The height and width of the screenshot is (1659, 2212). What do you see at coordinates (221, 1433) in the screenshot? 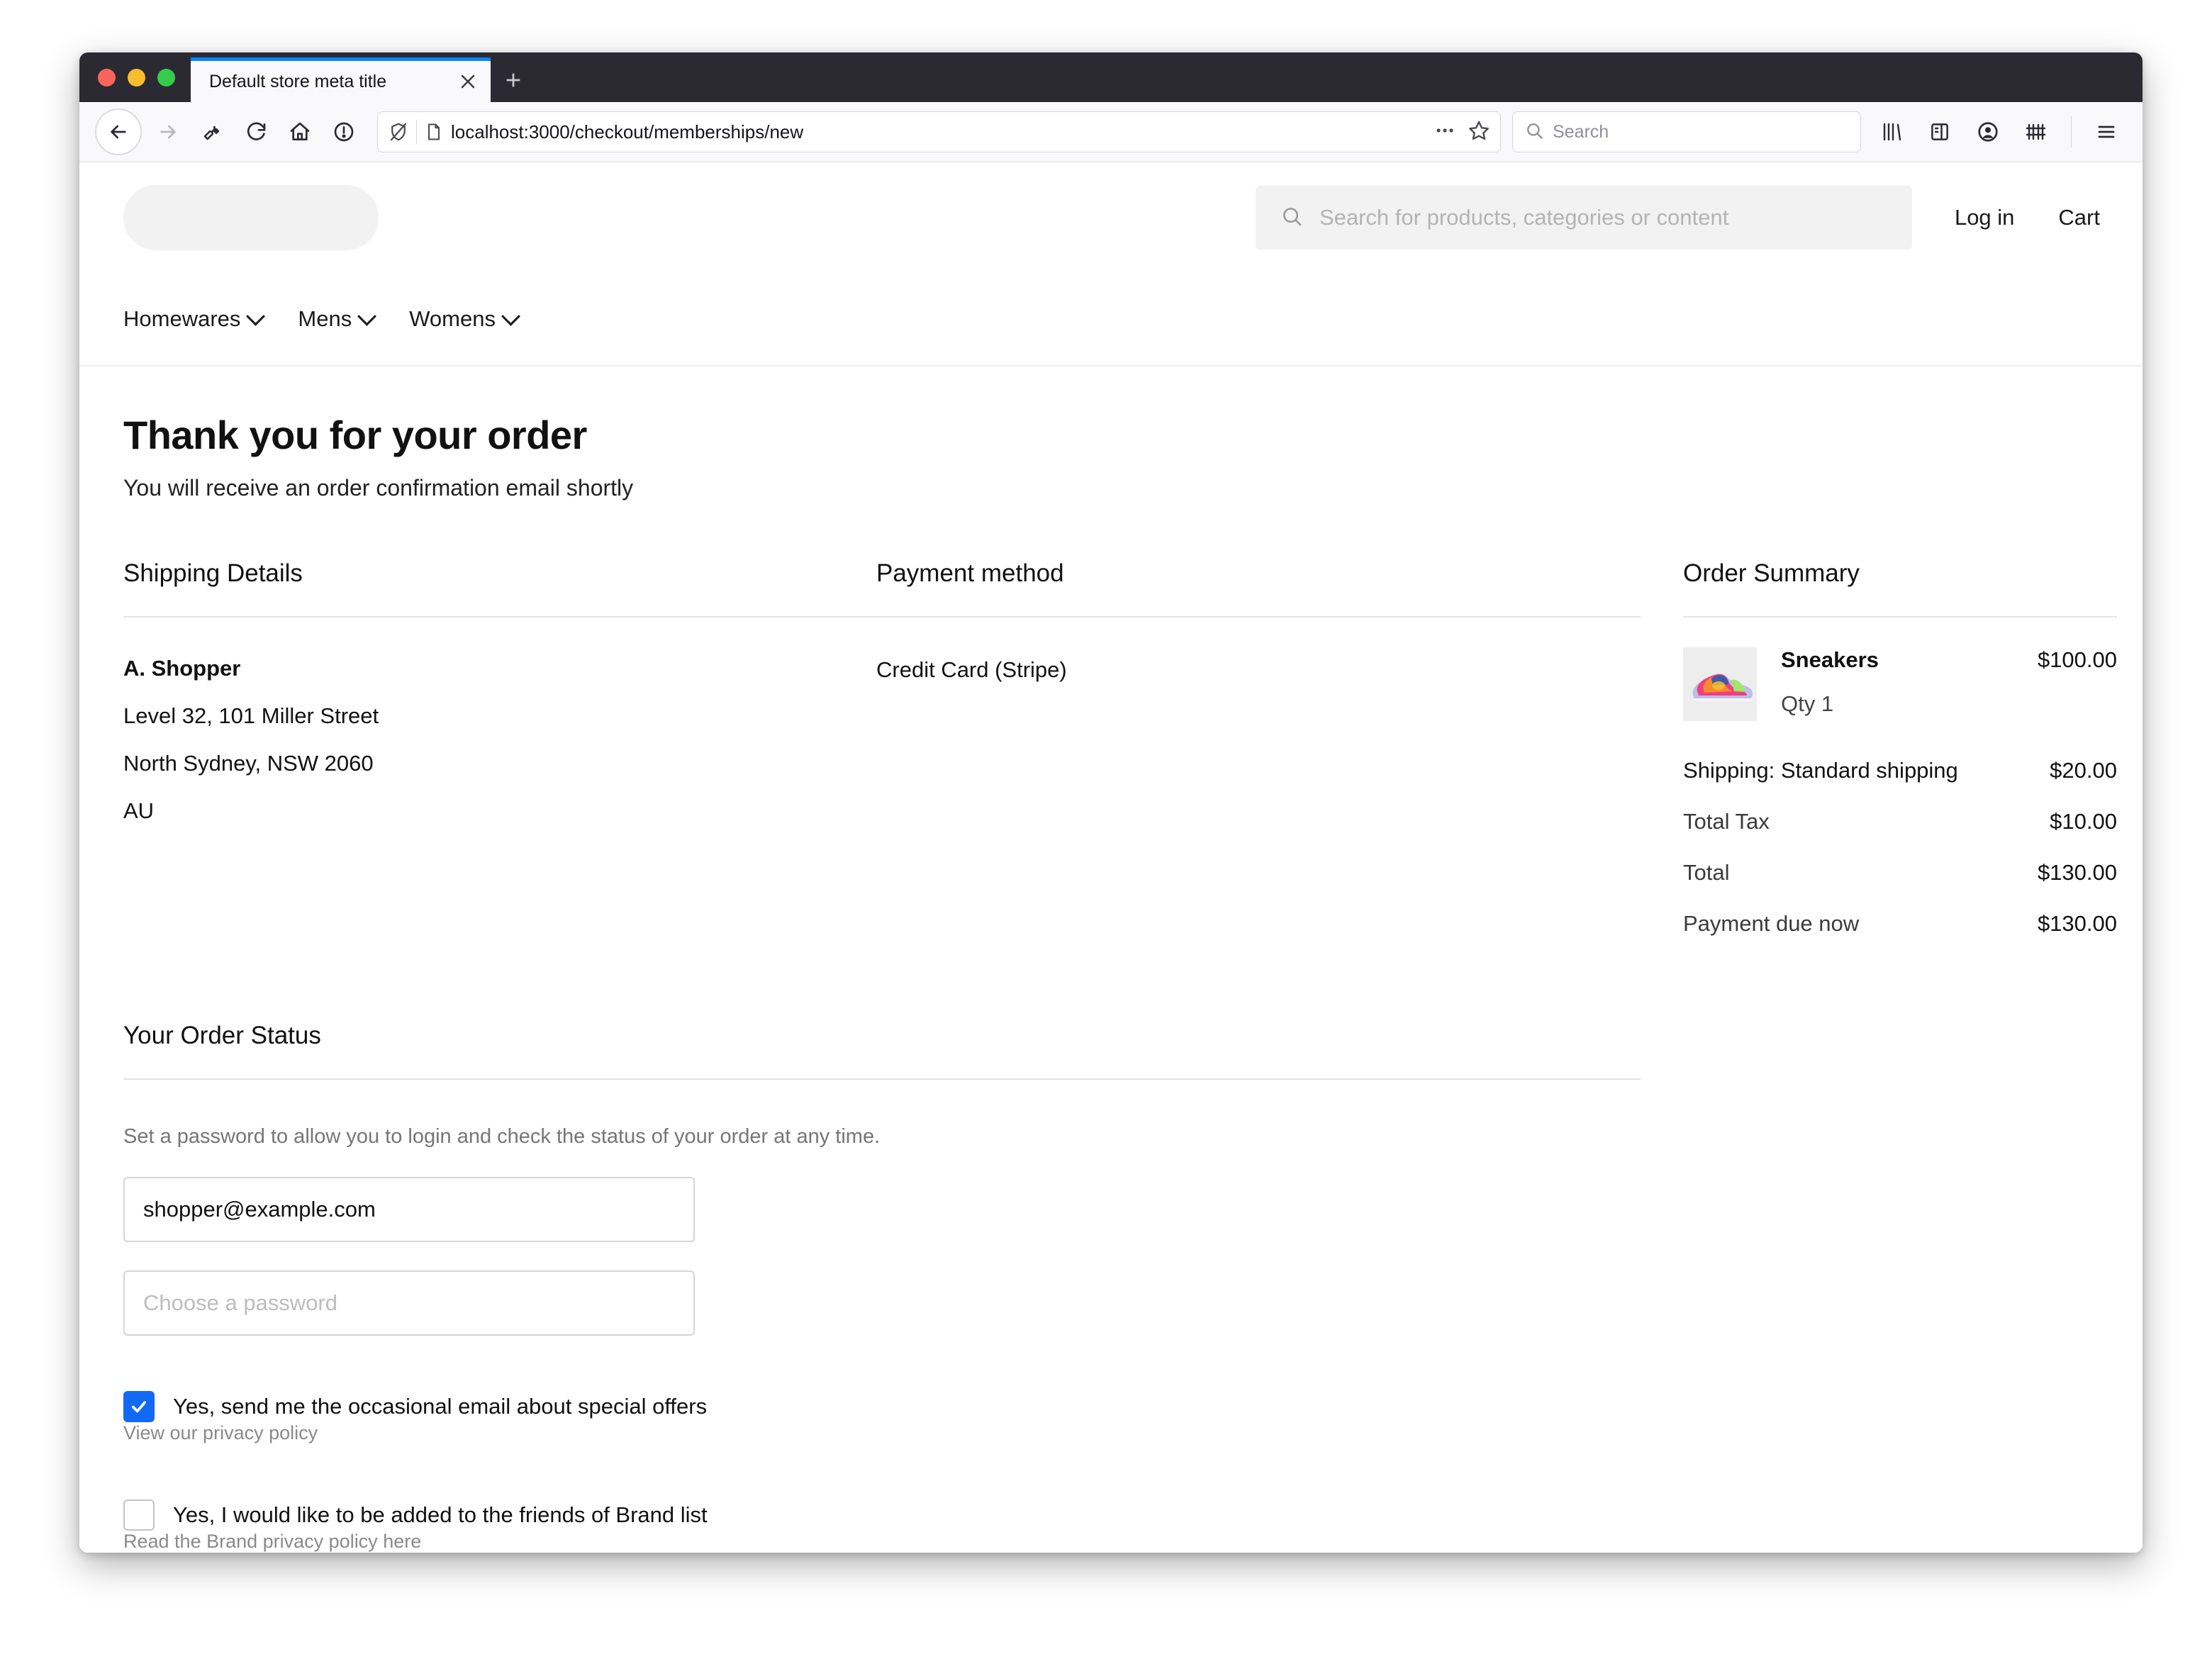
I see `privacy-policy-link: View our privacy policy` at bounding box center [221, 1433].